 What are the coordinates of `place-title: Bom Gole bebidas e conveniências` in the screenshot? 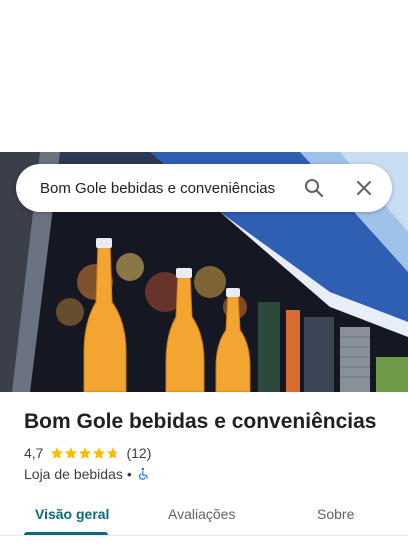 It's located at (200, 421).